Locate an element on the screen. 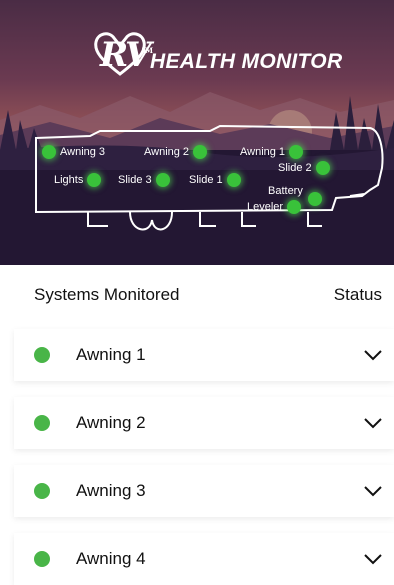 Image resolution: width=394 pixels, height=585 pixels. hotspot-slide-3: Slide 3 is located at coordinates (144, 180).